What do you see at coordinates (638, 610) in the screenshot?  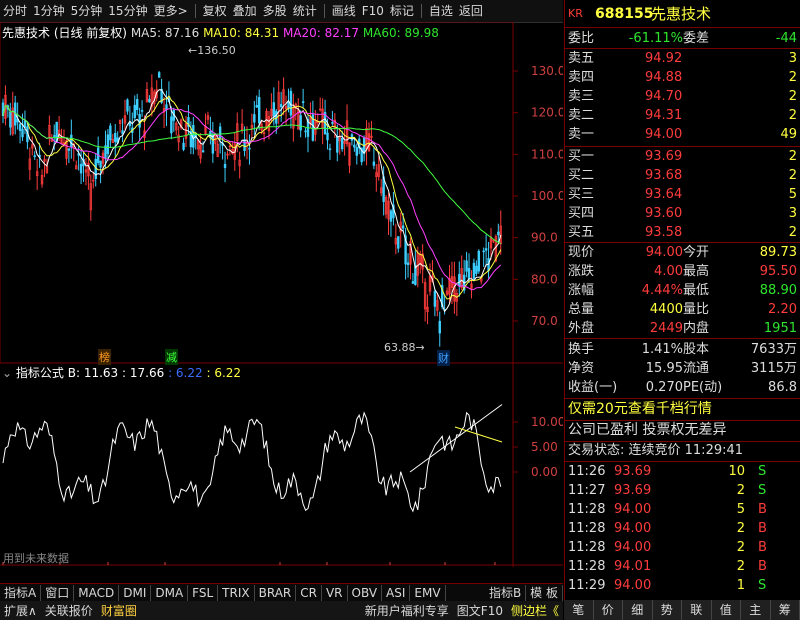 I see `right-tab-2: 细` at bounding box center [638, 610].